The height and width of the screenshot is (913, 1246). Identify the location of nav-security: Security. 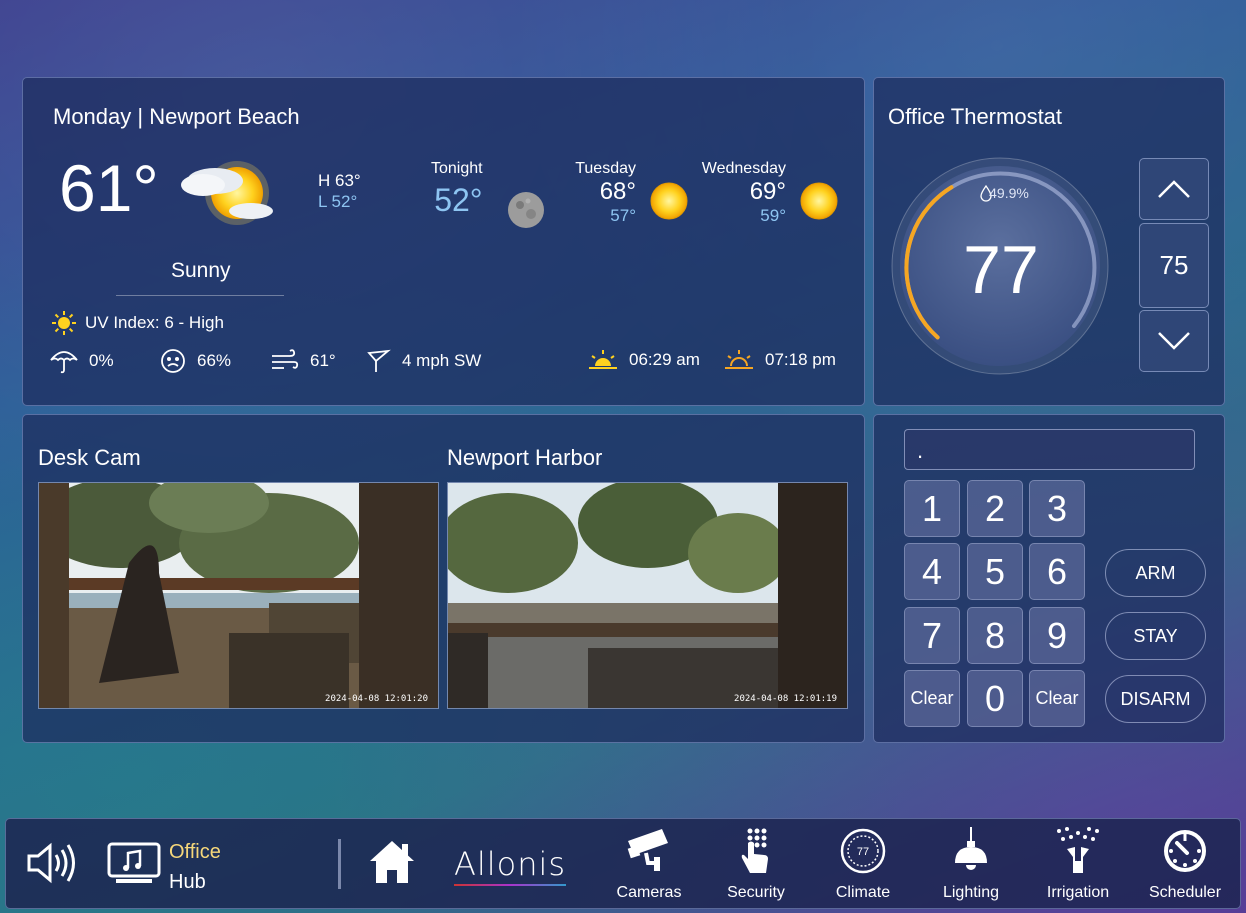
(756, 864).